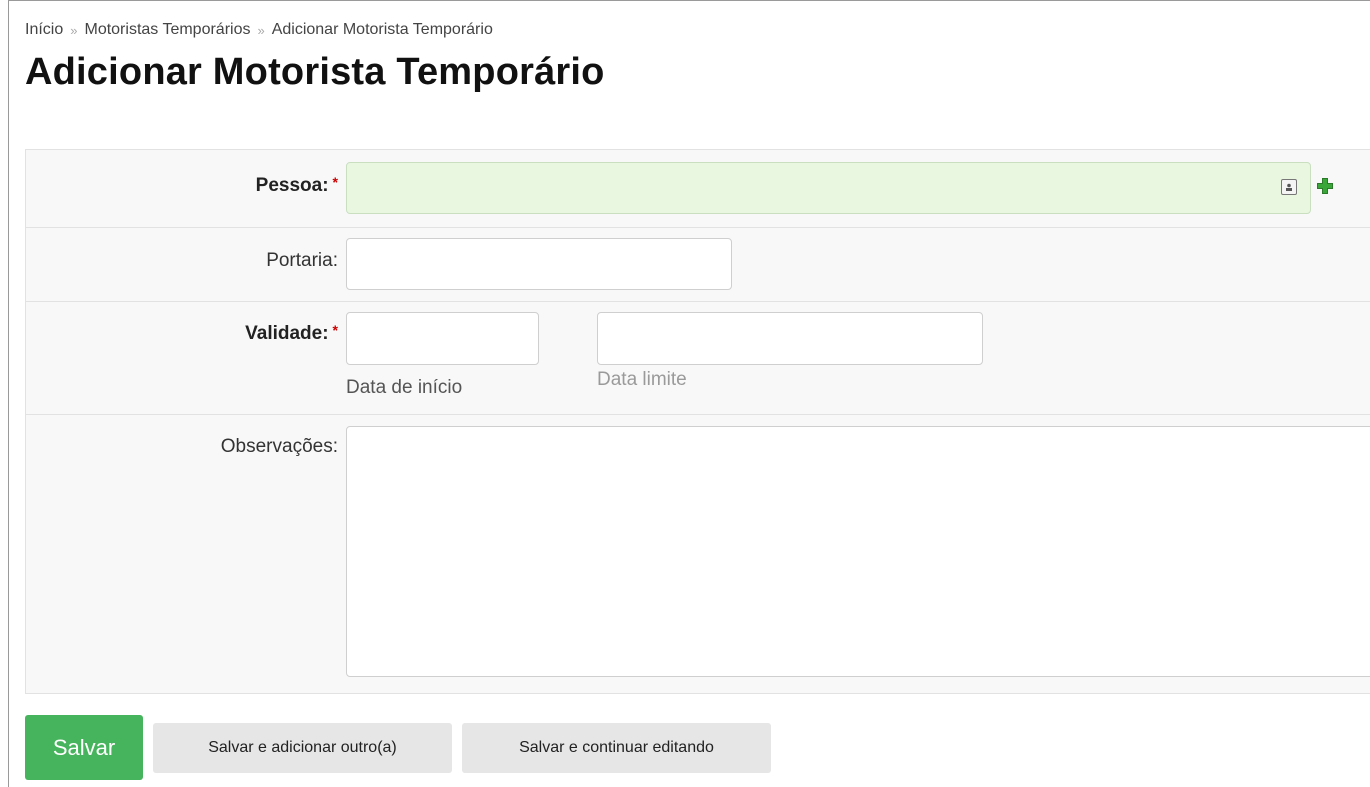 The width and height of the screenshot is (1370, 787). I want to click on form-row-portaria: Portaria:, so click(698, 264).